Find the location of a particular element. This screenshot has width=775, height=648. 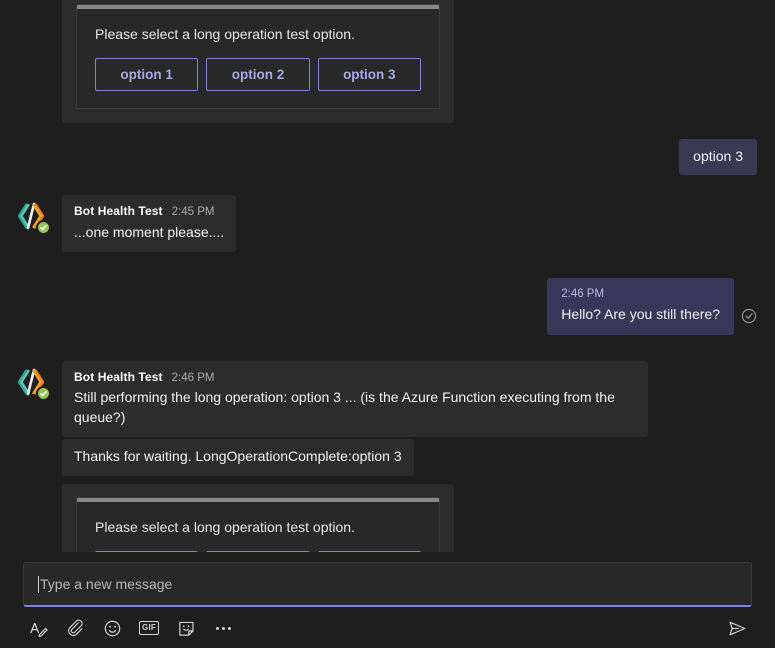

emoji-icon is located at coordinates (112, 628).